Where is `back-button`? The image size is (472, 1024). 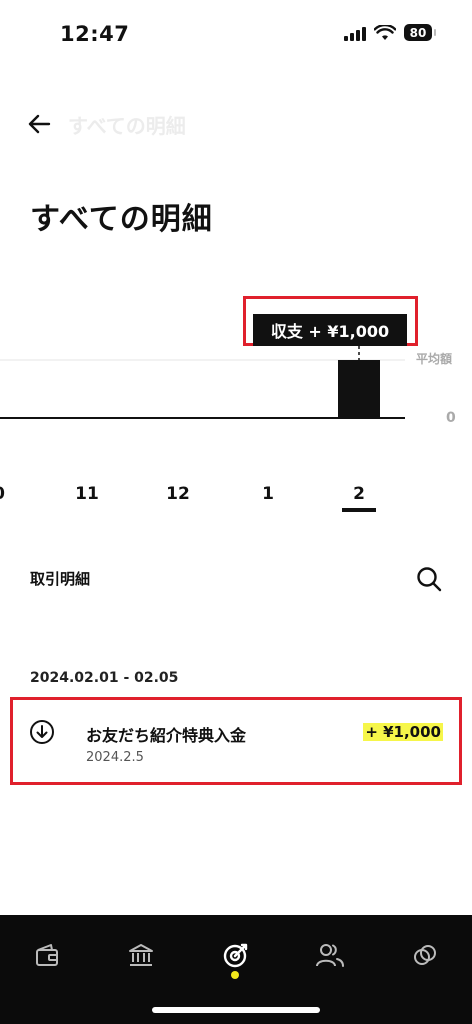 back-button is located at coordinates (40, 124).